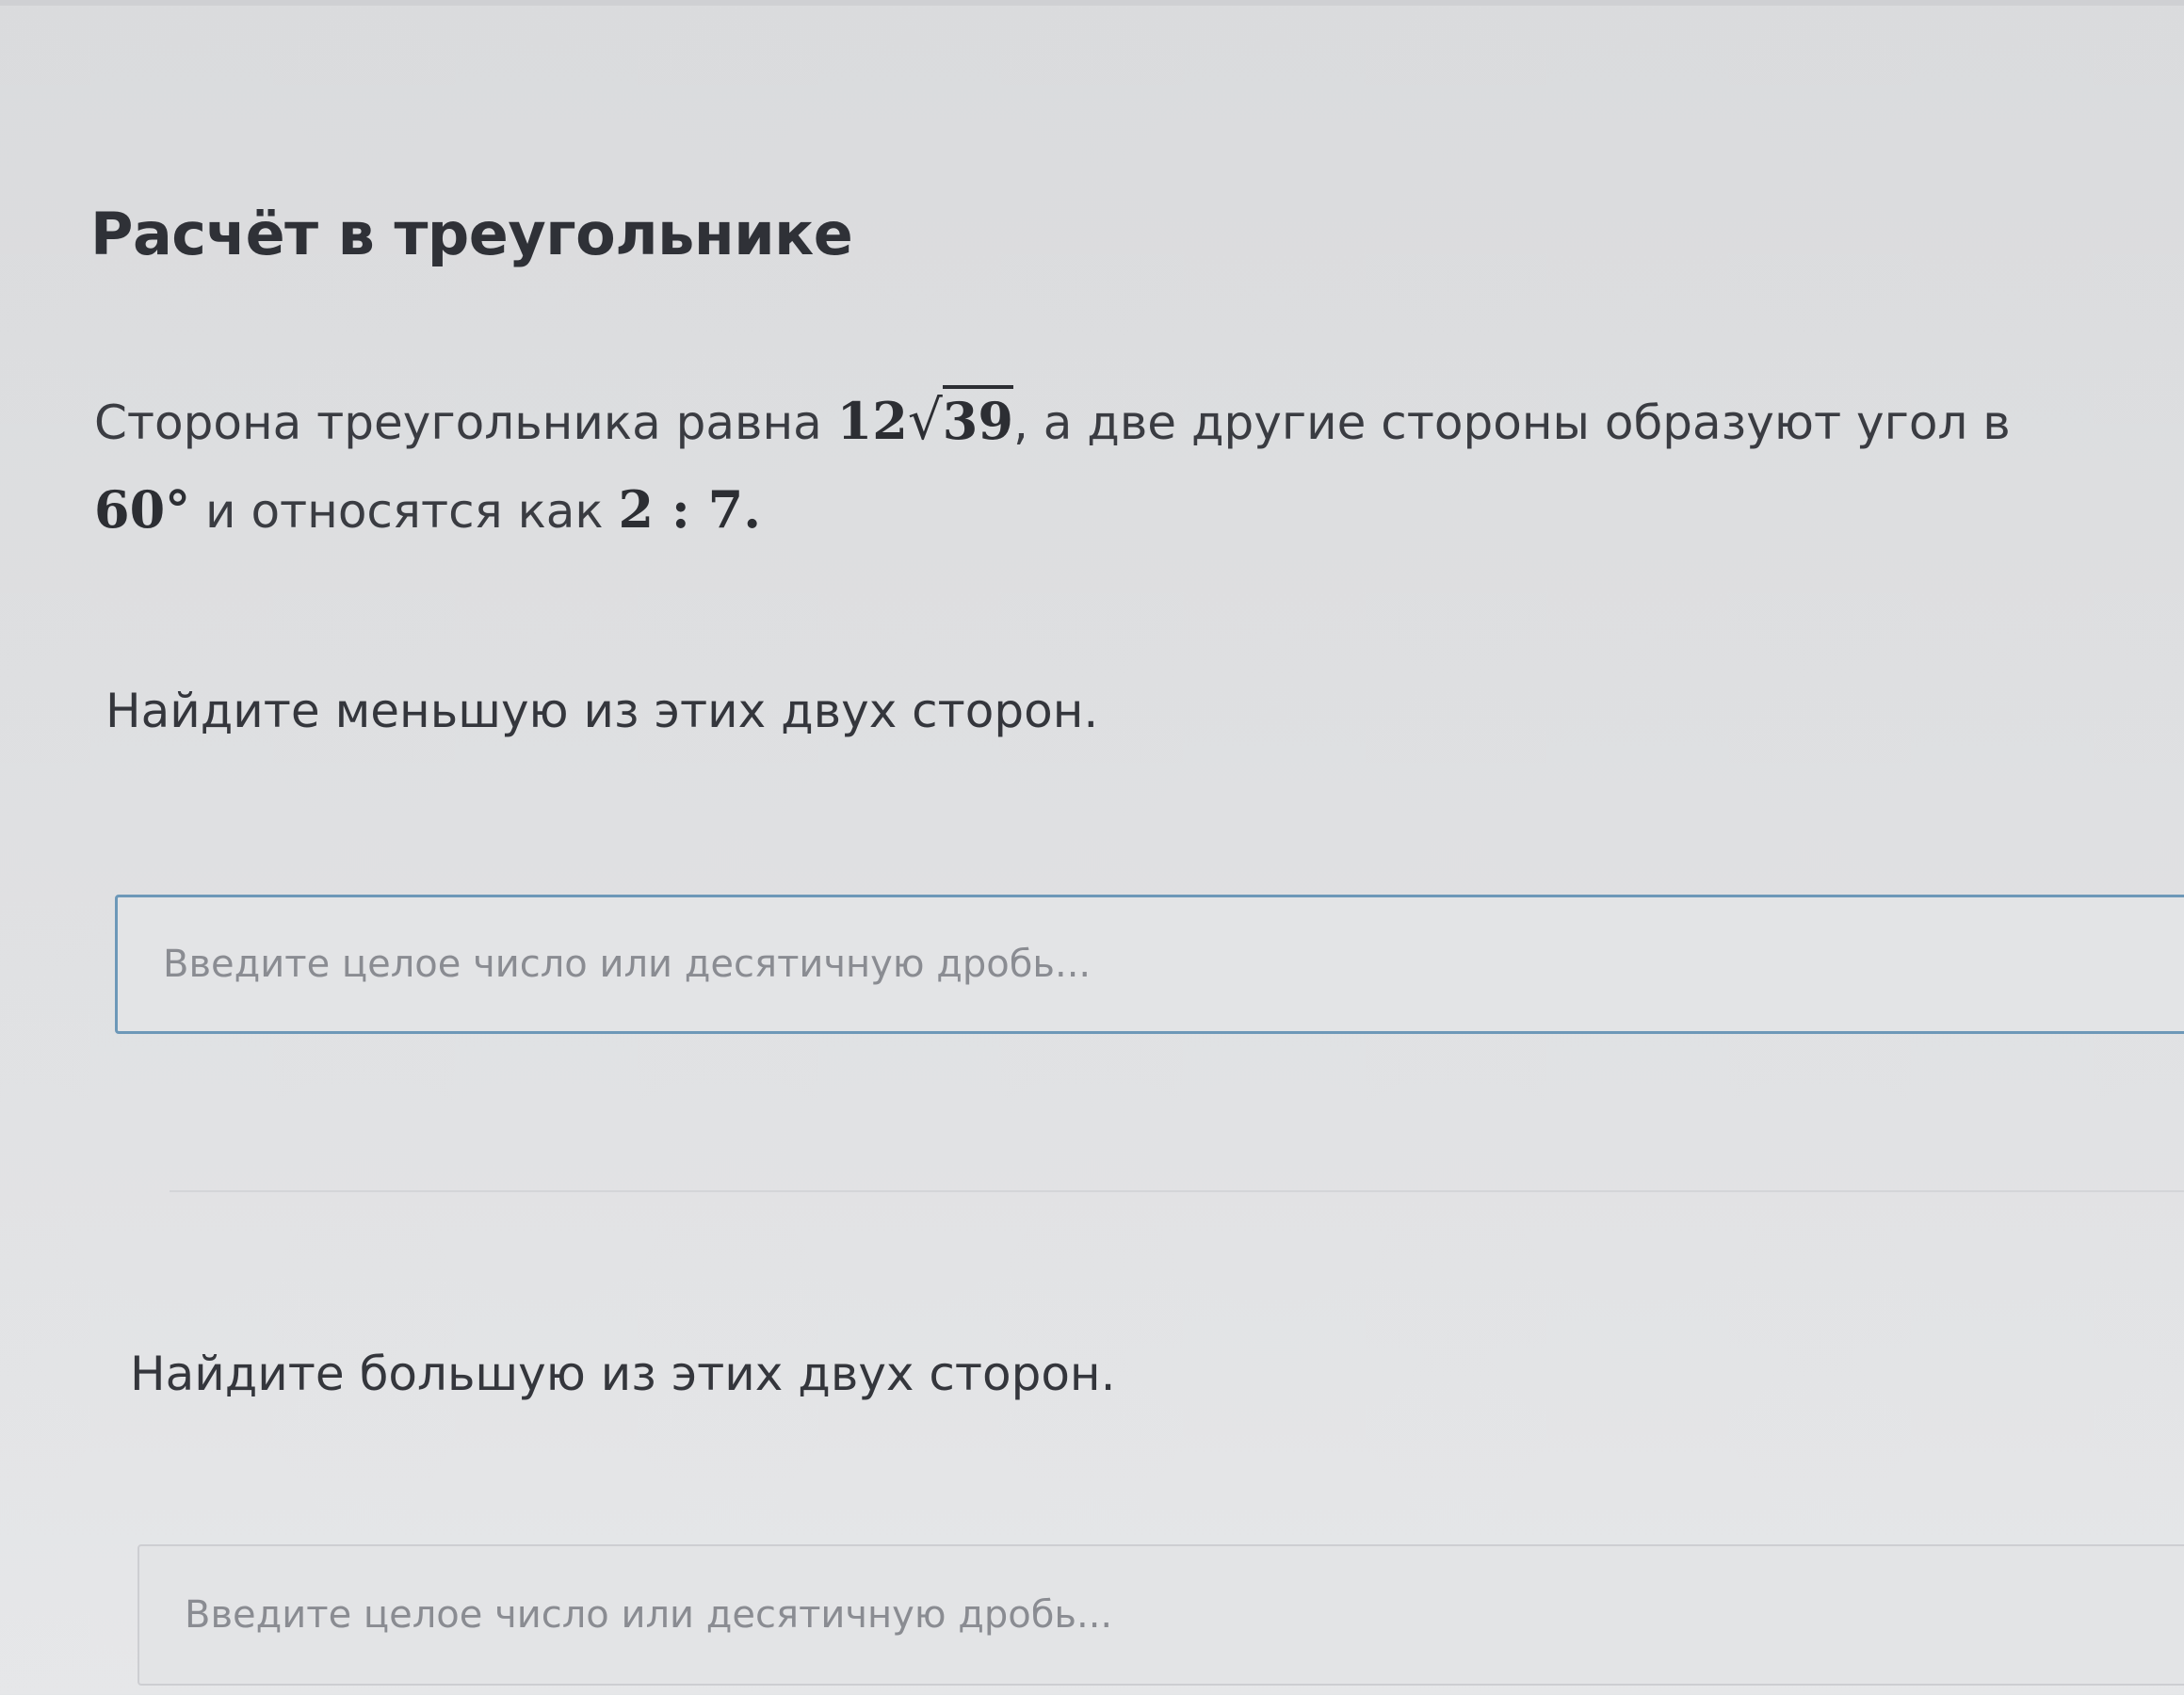  What do you see at coordinates (602, 711) in the screenshot?
I see `question-smaller-side: Найдите меньшую из этих двух сторон.` at bounding box center [602, 711].